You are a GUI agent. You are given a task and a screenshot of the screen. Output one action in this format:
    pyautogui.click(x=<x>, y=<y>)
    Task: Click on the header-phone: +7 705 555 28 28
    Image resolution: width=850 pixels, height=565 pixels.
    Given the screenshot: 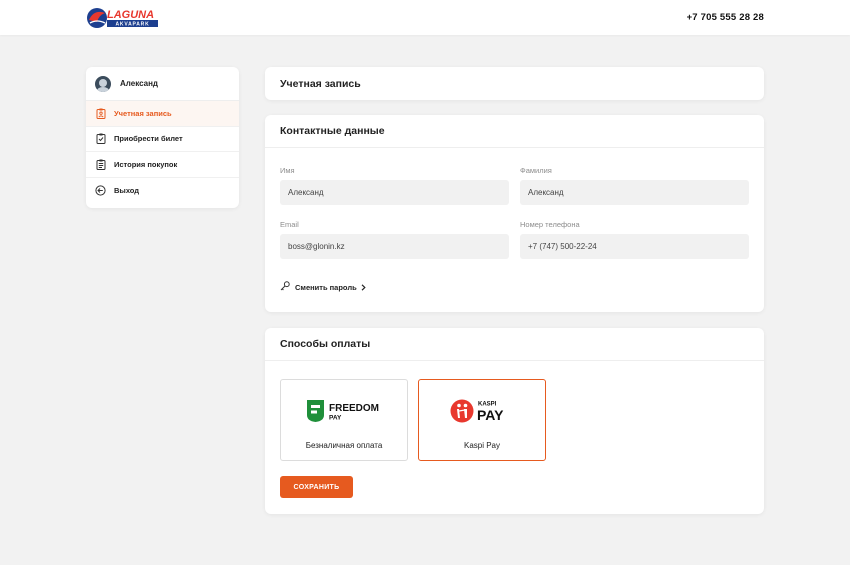 What is the action you would take?
    pyautogui.click(x=725, y=17)
    